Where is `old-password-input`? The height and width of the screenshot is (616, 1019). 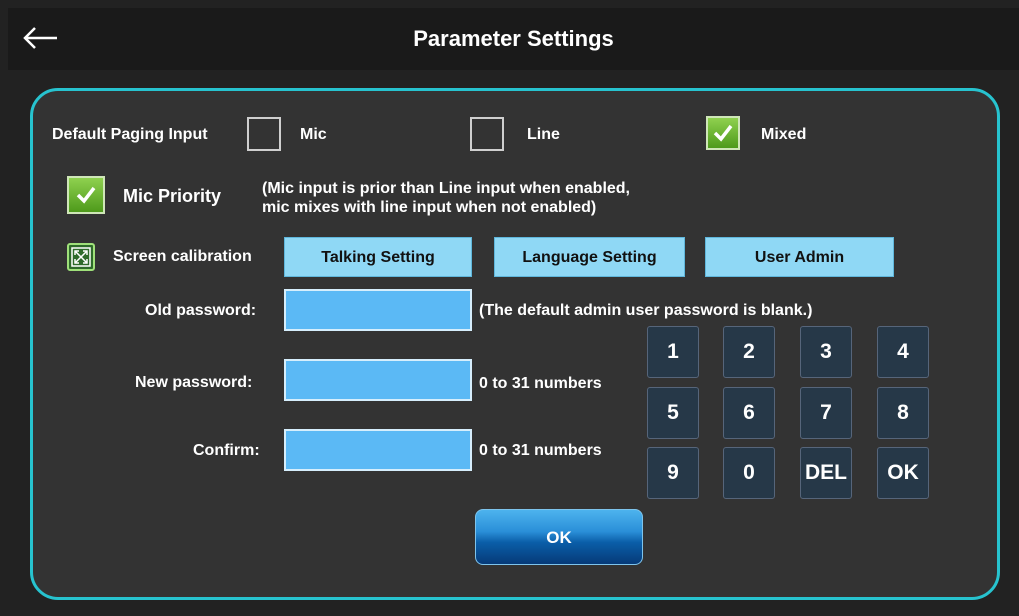 old-password-input is located at coordinates (378, 310).